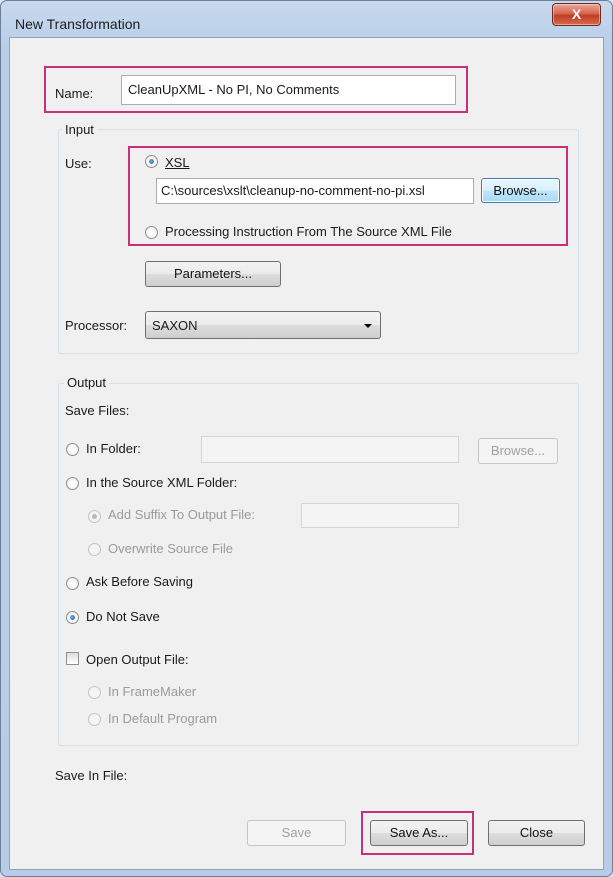 Image resolution: width=613 pixels, height=877 pixels. What do you see at coordinates (177, 162) in the screenshot?
I see `xsl-radio-label: XSL` at bounding box center [177, 162].